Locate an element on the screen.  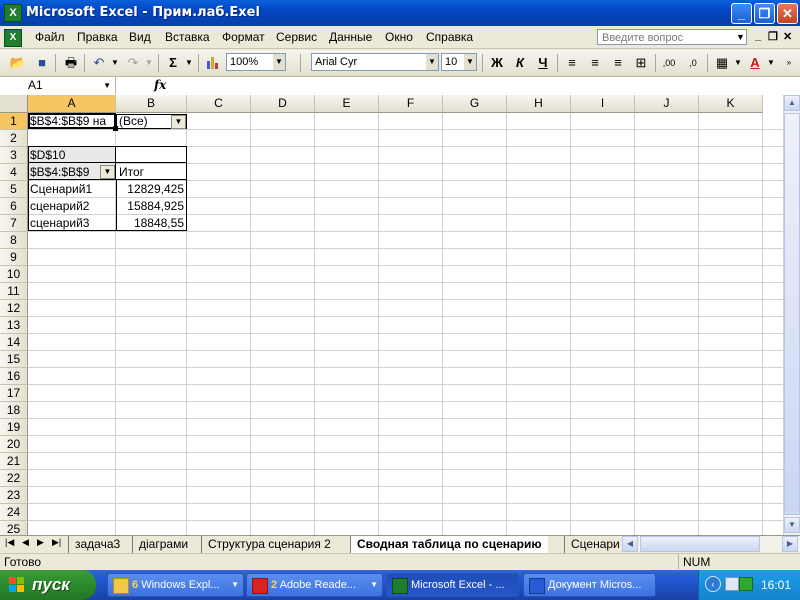
scroll-right-button: ▶ is located at coordinates (790, 544).